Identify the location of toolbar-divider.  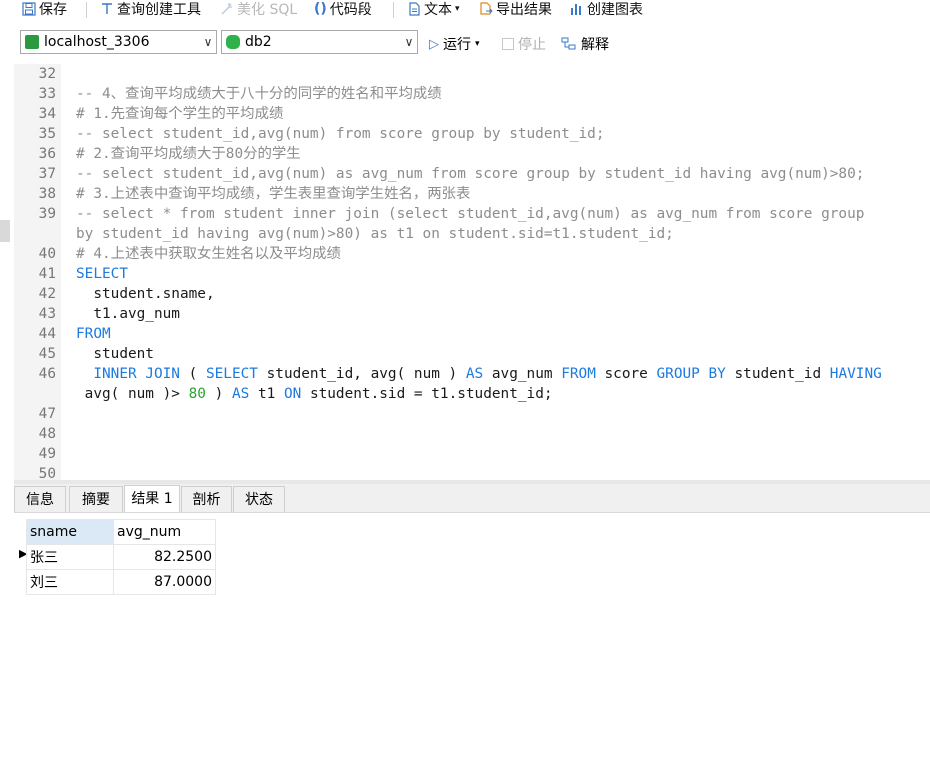
(393, 10).